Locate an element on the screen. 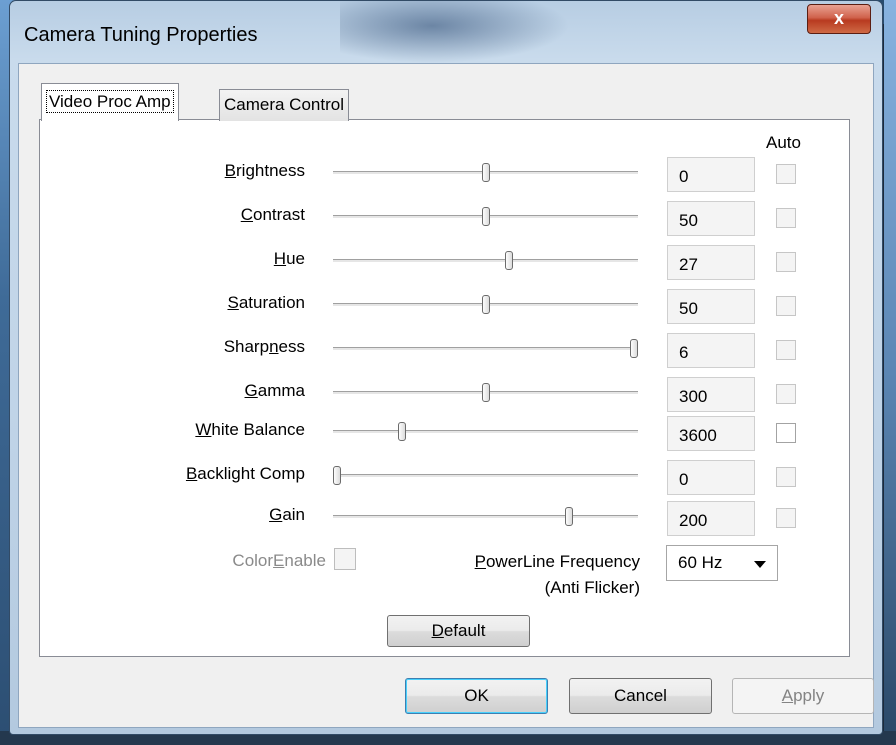  background-window-right is located at coordinates (890, 372).